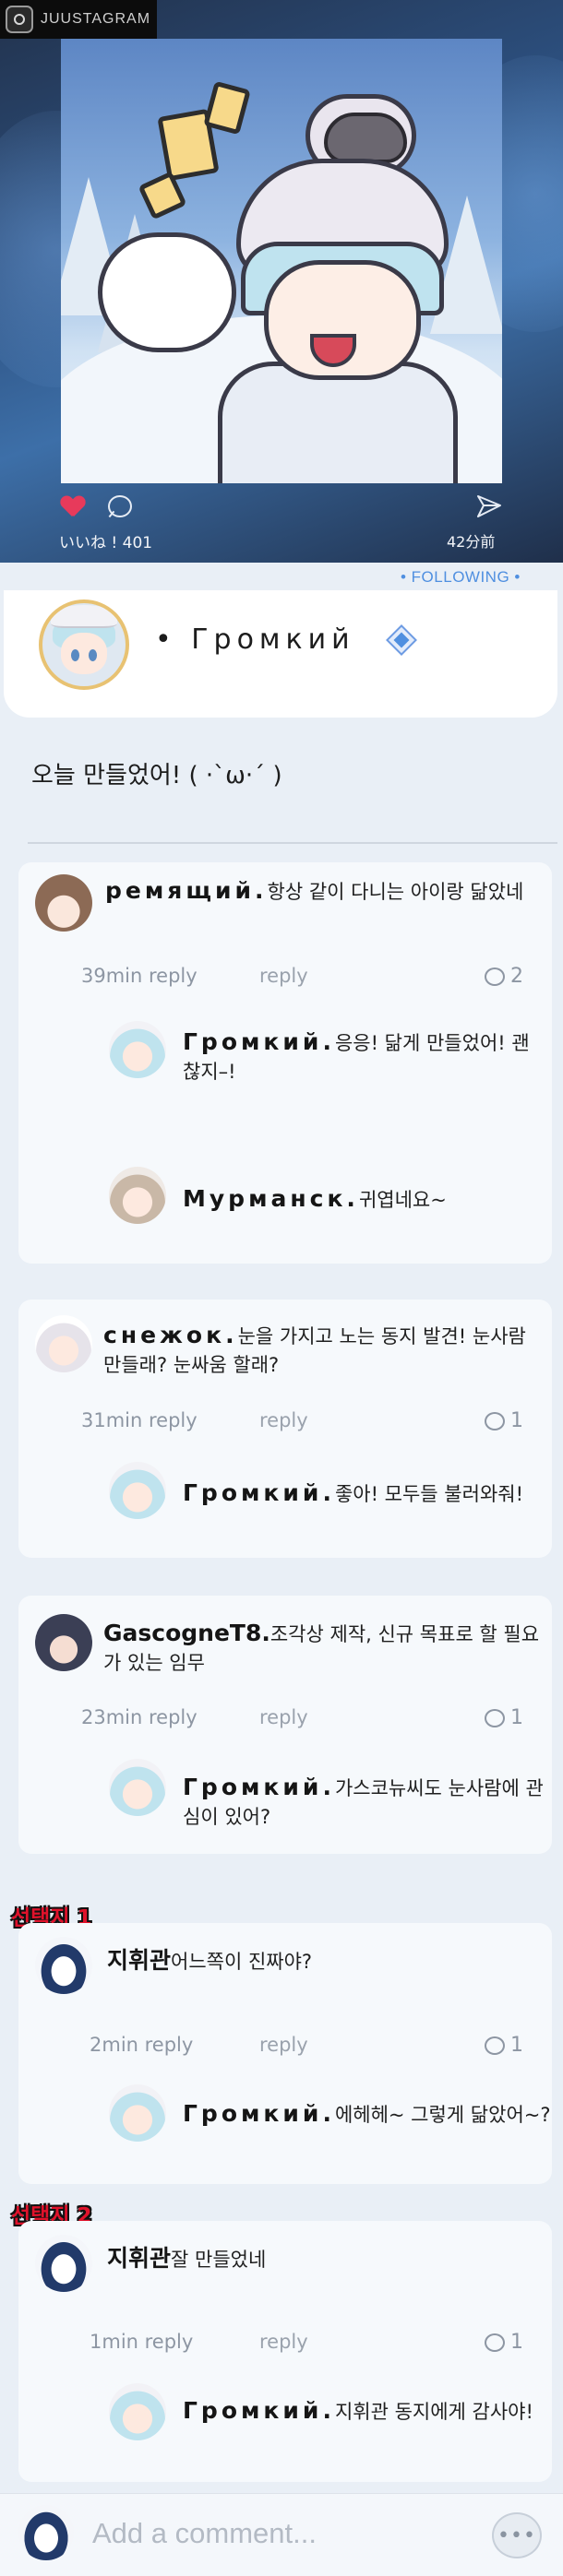  I want to click on commenter-name: ремящий., so click(186, 890).